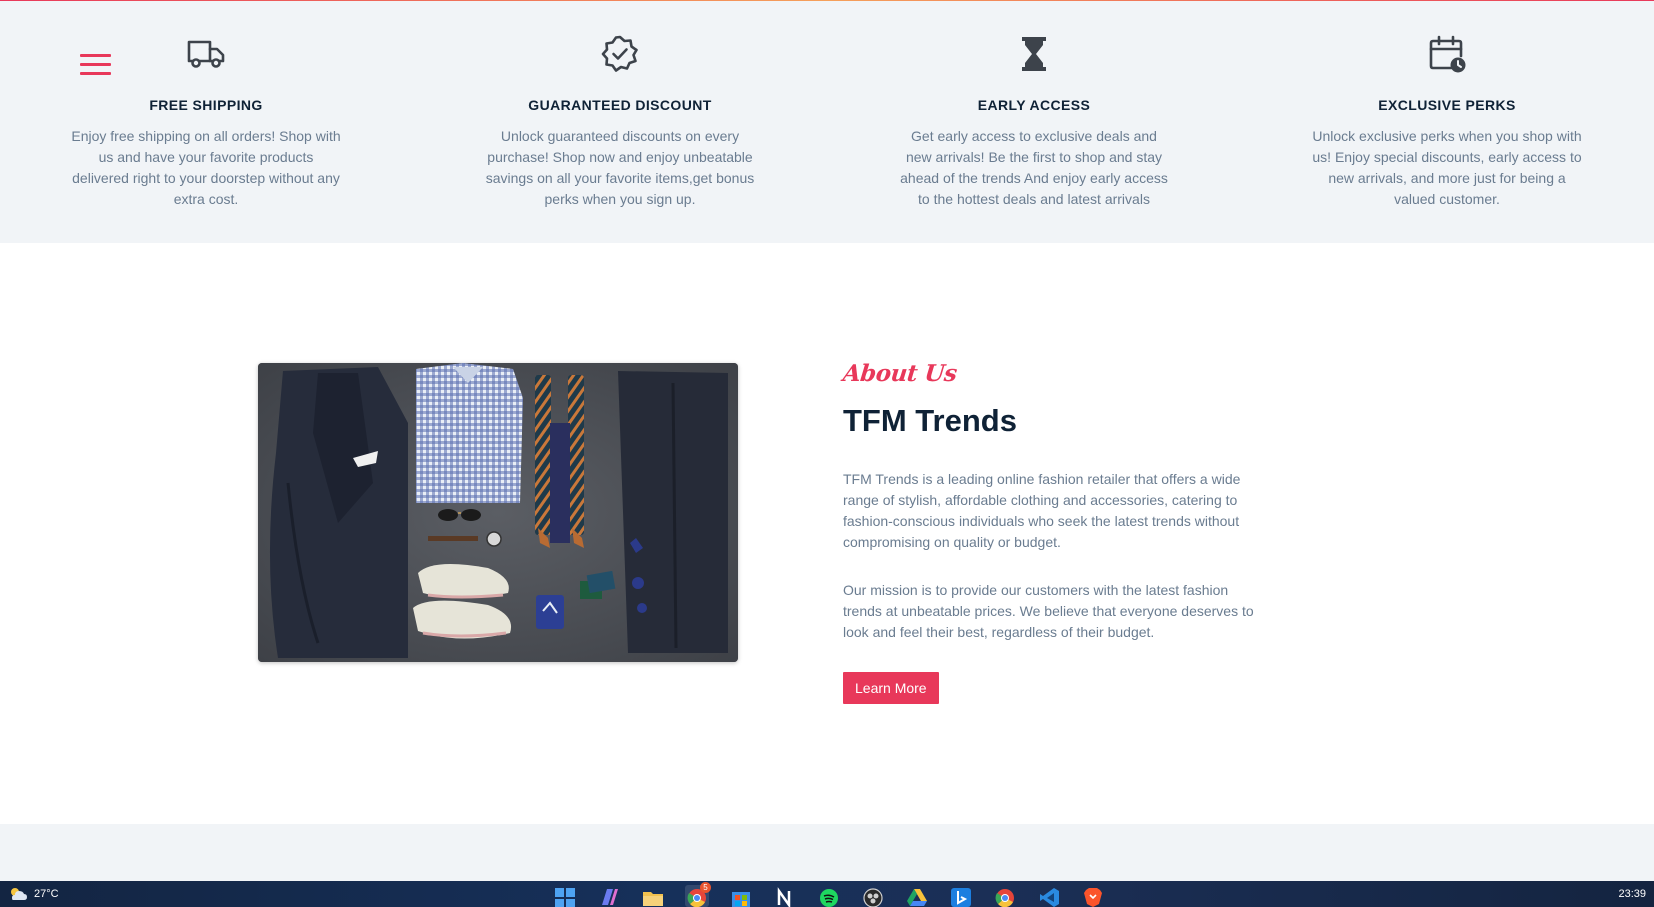 The width and height of the screenshot is (1654, 907). Describe the element at coordinates (1049, 896) in the screenshot. I see `vscode-icon` at that location.